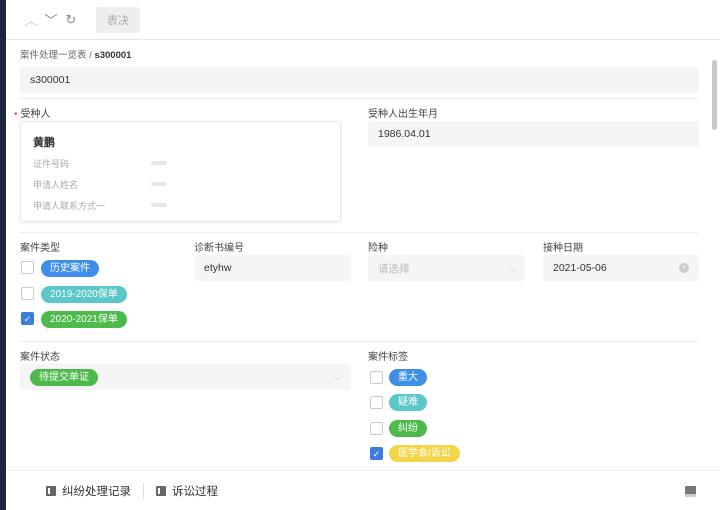 This screenshot has width=720, height=510. I want to click on case-tag: 疑难, so click(408, 402).